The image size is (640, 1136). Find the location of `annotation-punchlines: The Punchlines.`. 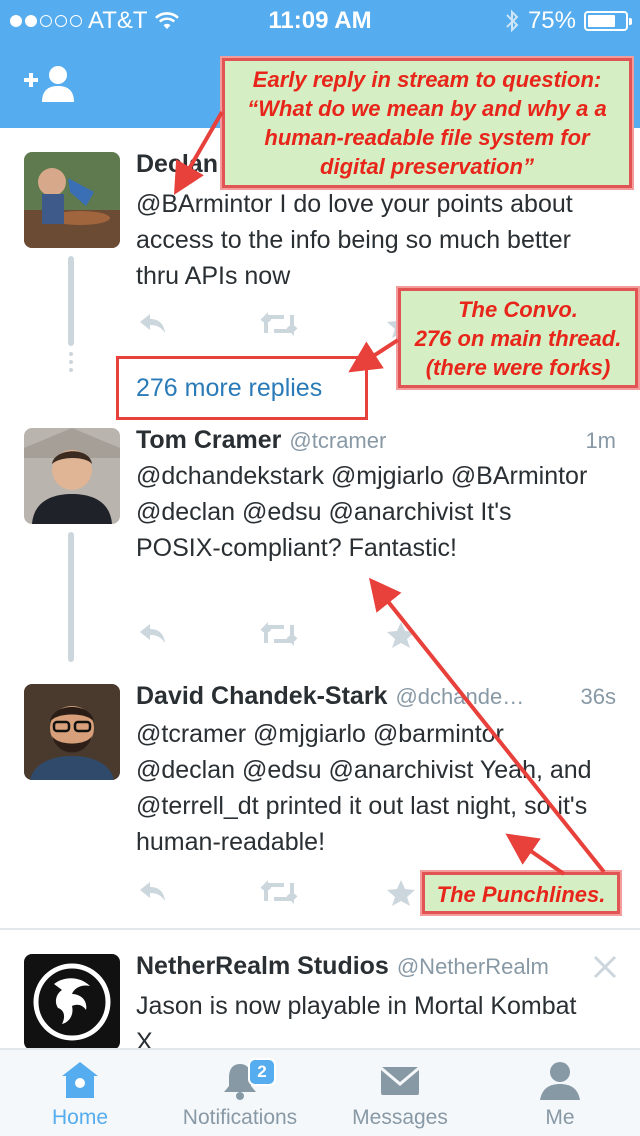

annotation-punchlines: The Punchlines. is located at coordinates (521, 893).